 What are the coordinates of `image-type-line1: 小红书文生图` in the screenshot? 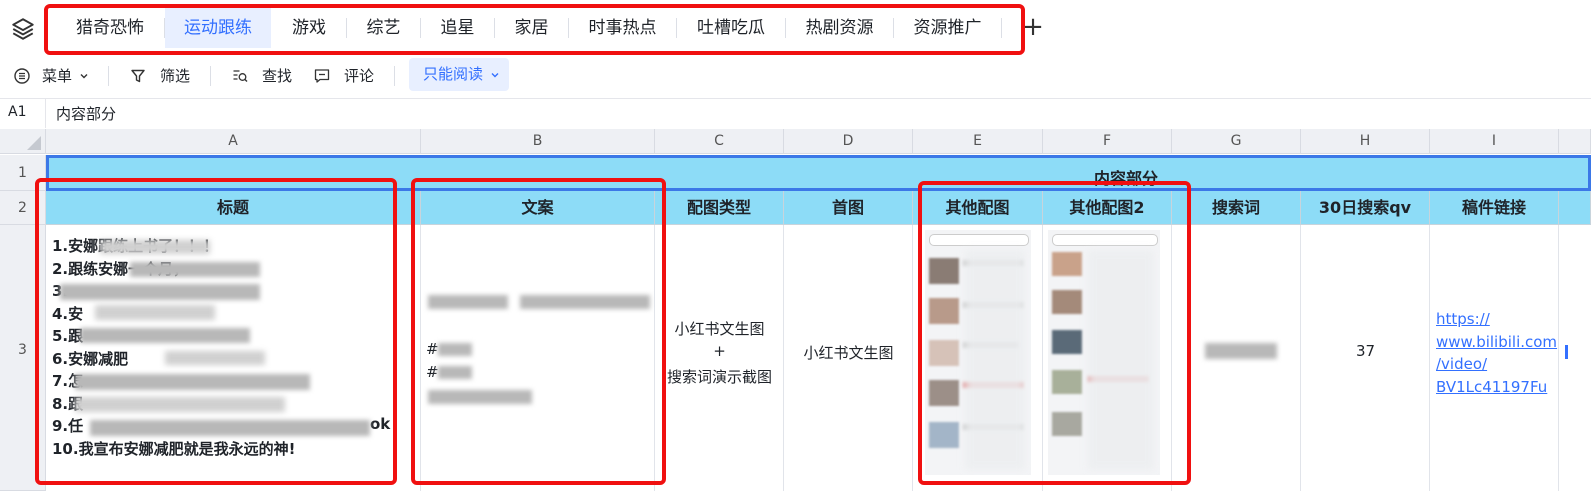 It's located at (719, 329).